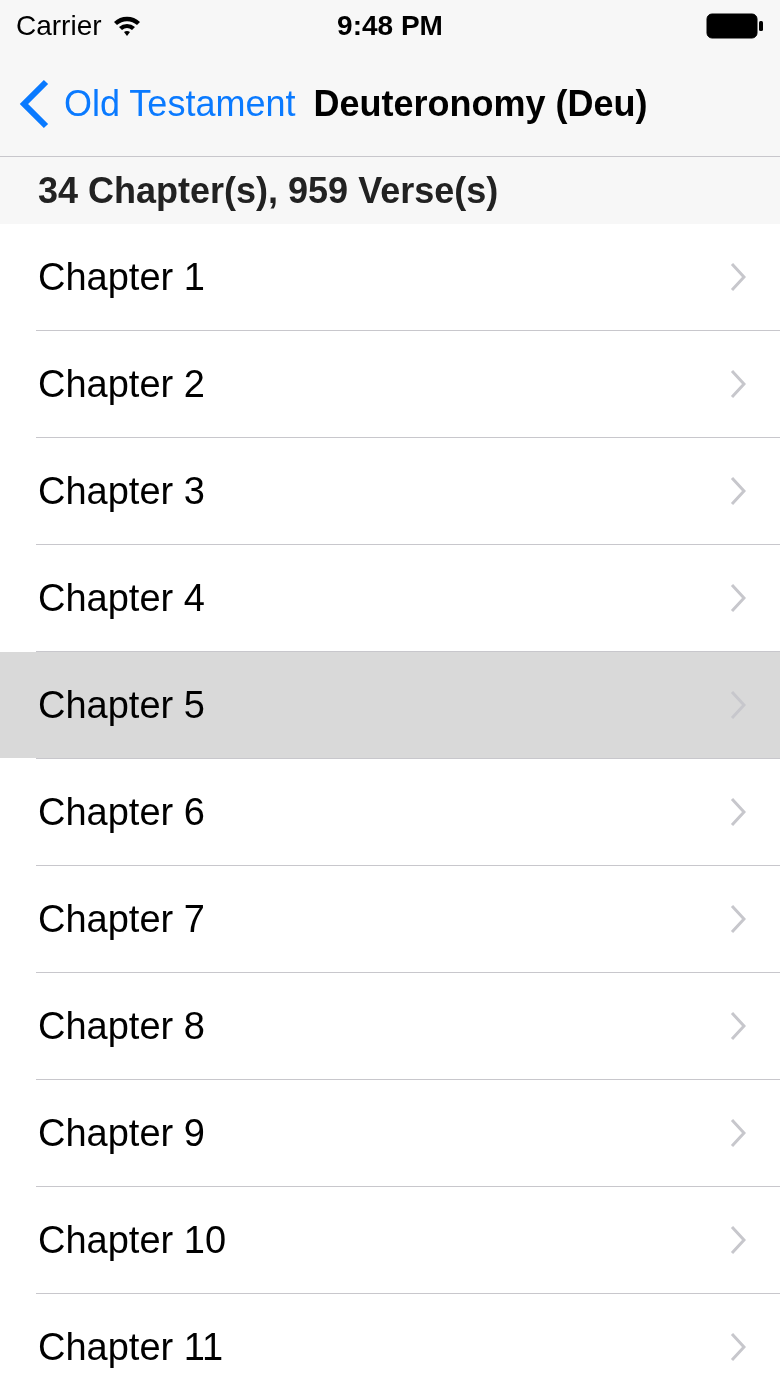 The width and height of the screenshot is (780, 1387). What do you see at coordinates (122, 384) in the screenshot?
I see `chapter-label: Chapter 2` at bounding box center [122, 384].